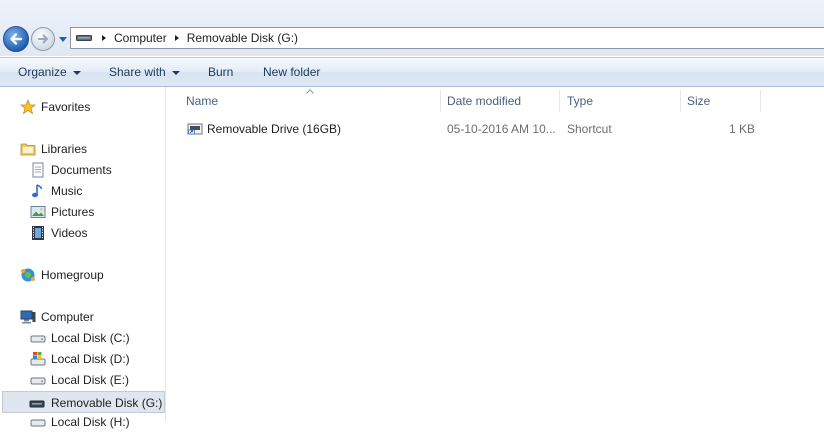 This screenshot has height=432, width=824. What do you see at coordinates (137, 72) in the screenshot?
I see `share-with-label: Share with` at bounding box center [137, 72].